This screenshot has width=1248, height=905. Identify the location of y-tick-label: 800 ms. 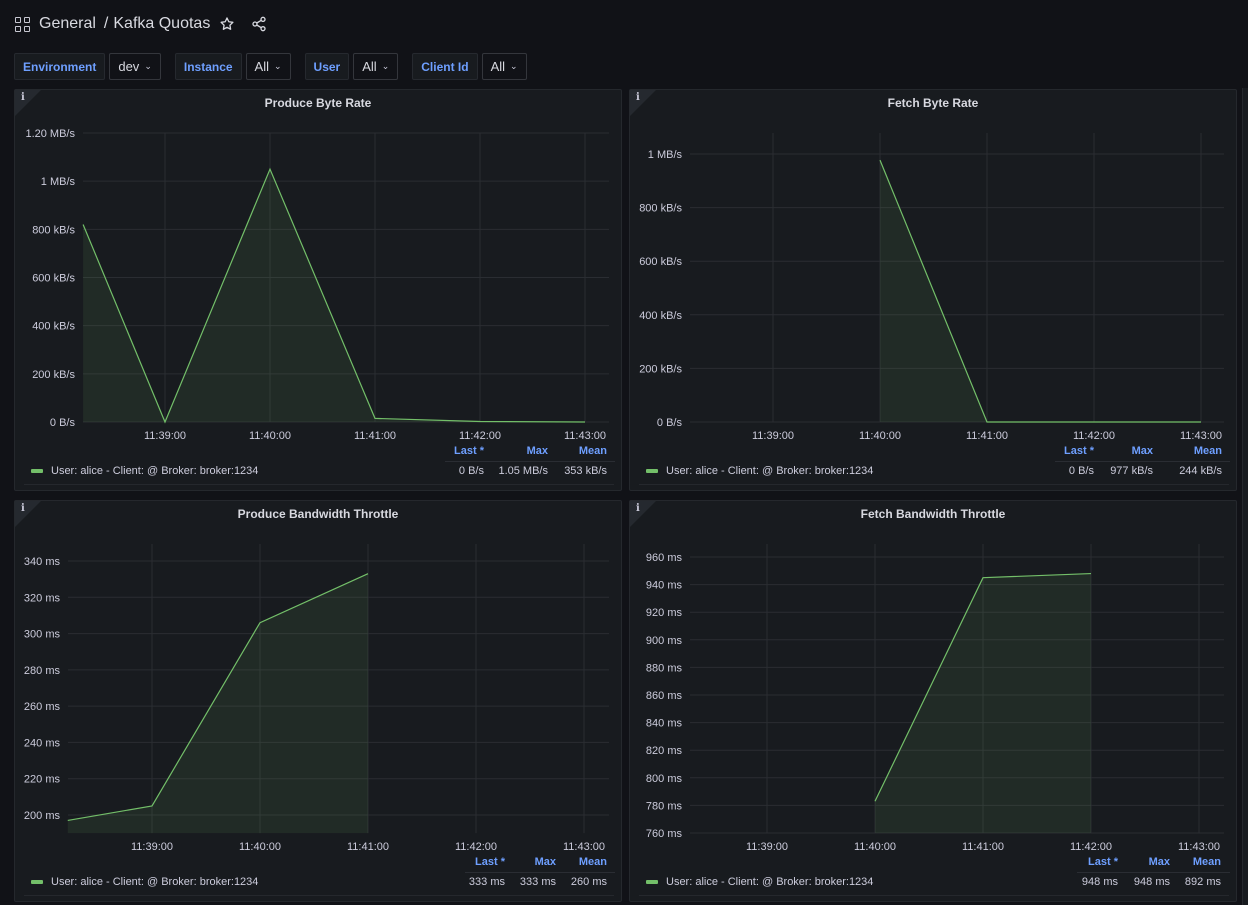
(664, 779).